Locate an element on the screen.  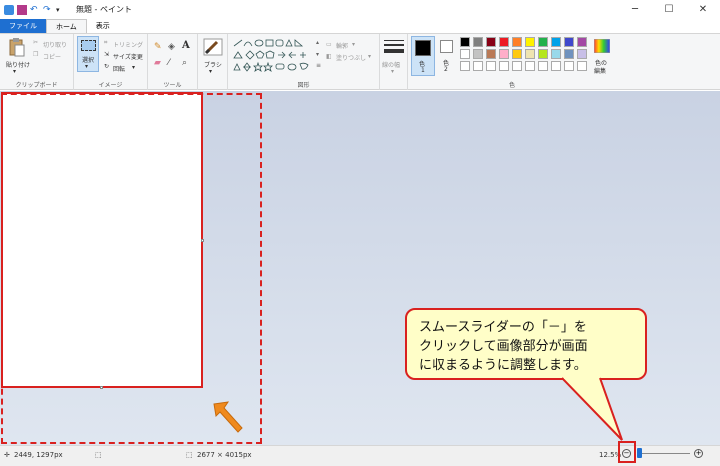
maximize-button: ☐ is located at coordinates (669, 9).